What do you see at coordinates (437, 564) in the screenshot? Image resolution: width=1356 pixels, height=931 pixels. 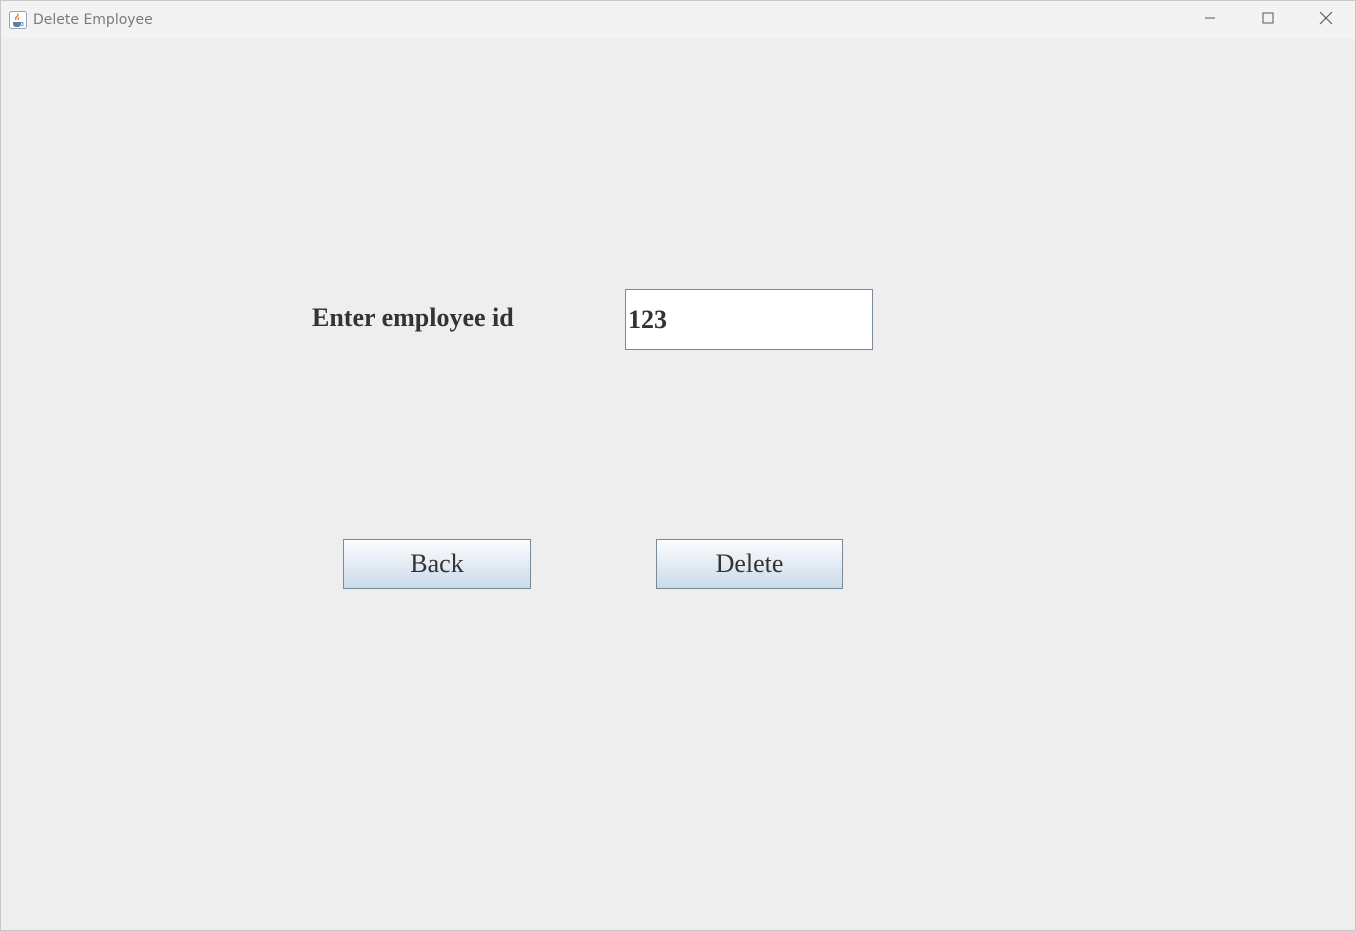 I see `back-button: Back` at bounding box center [437, 564].